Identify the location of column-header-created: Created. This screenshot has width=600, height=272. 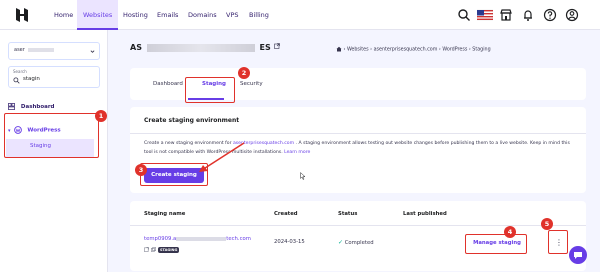
(286, 214).